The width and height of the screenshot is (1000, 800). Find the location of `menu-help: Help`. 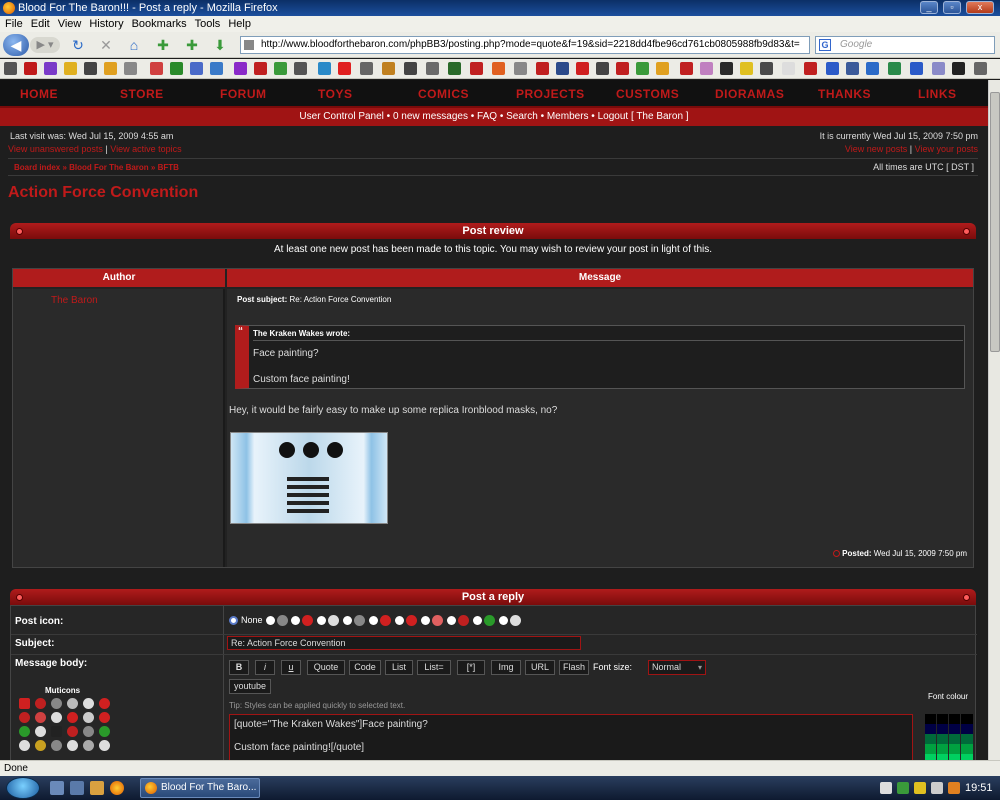

menu-help: Help is located at coordinates (239, 24).